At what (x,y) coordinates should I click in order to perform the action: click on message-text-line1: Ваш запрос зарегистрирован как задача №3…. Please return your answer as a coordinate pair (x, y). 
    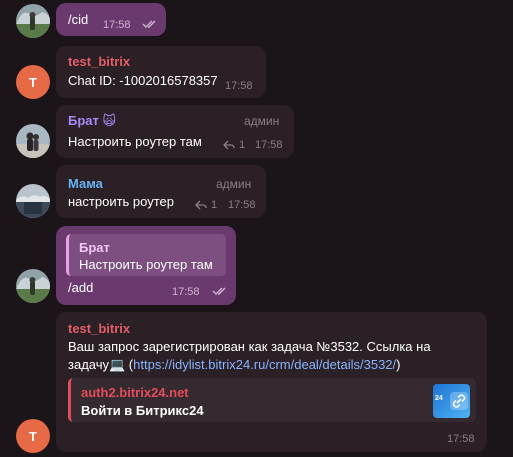
    Looking at the image, I should click on (249, 346).